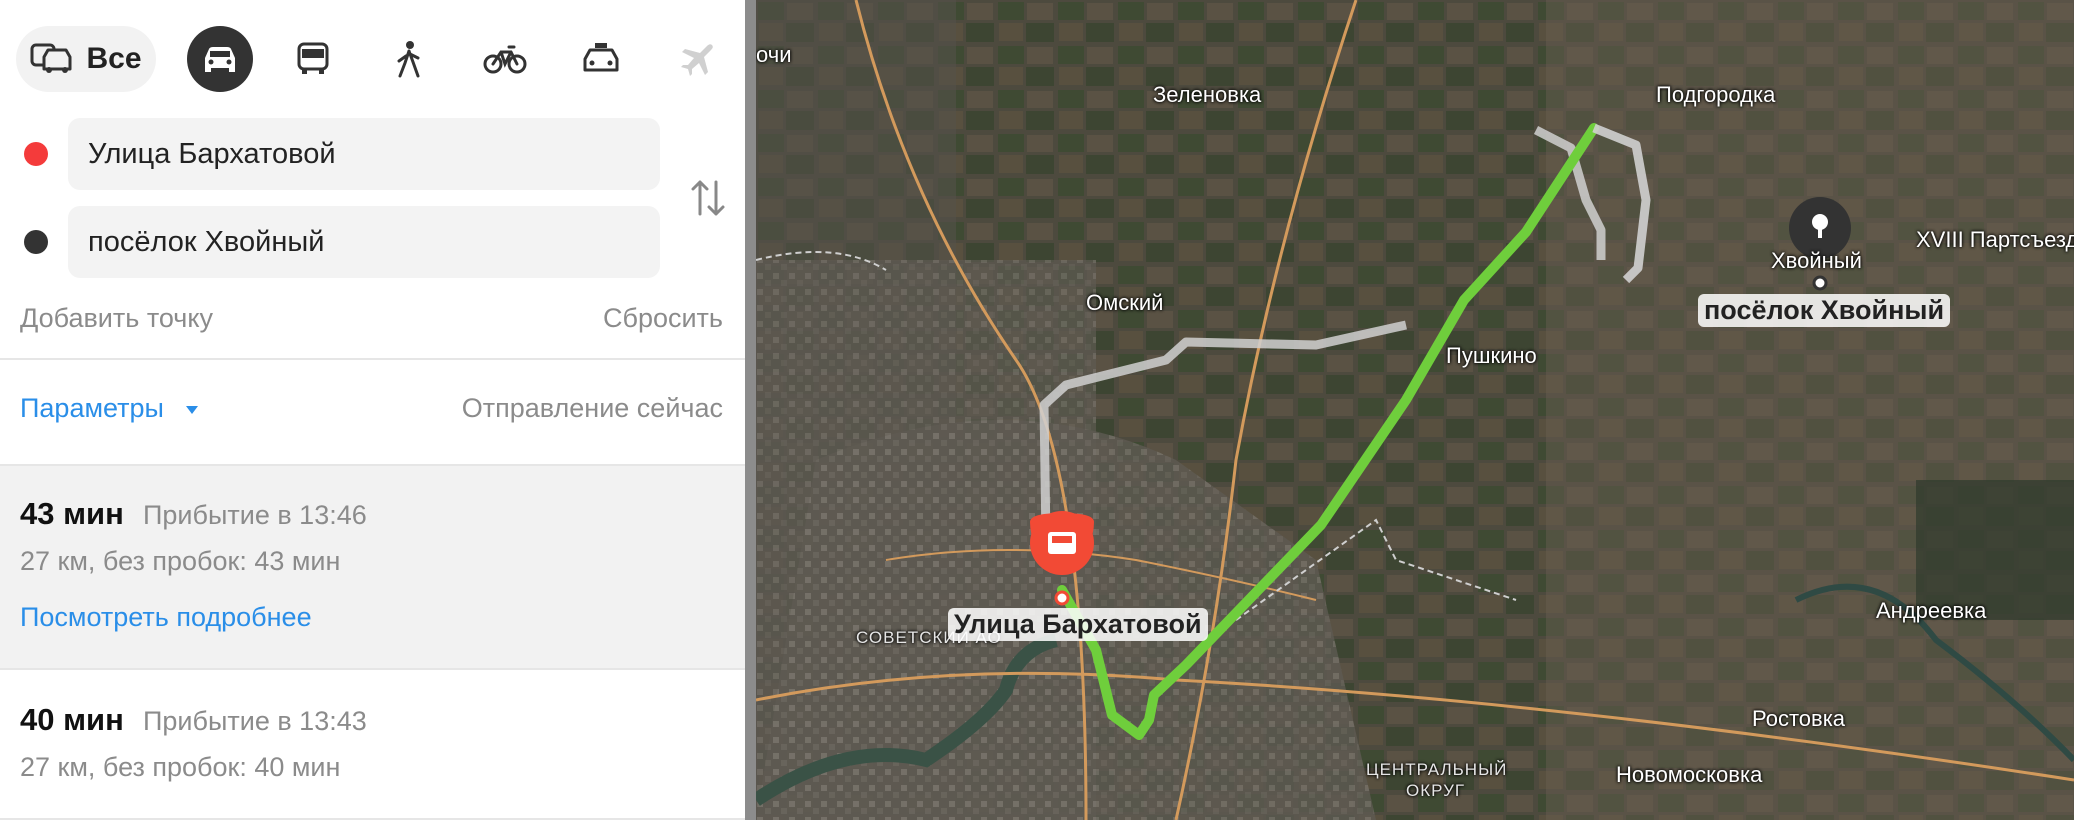 The image size is (2074, 820). I want to click on to-field: посёлок Хвойный, so click(364, 242).